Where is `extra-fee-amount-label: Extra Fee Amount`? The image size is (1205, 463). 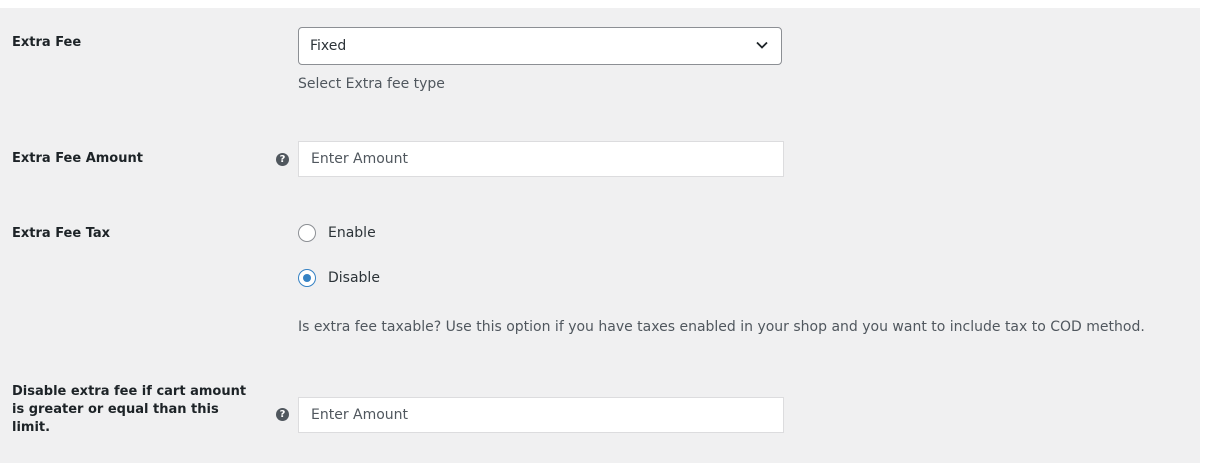 extra-fee-amount-label: Extra Fee Amount is located at coordinates (77, 158).